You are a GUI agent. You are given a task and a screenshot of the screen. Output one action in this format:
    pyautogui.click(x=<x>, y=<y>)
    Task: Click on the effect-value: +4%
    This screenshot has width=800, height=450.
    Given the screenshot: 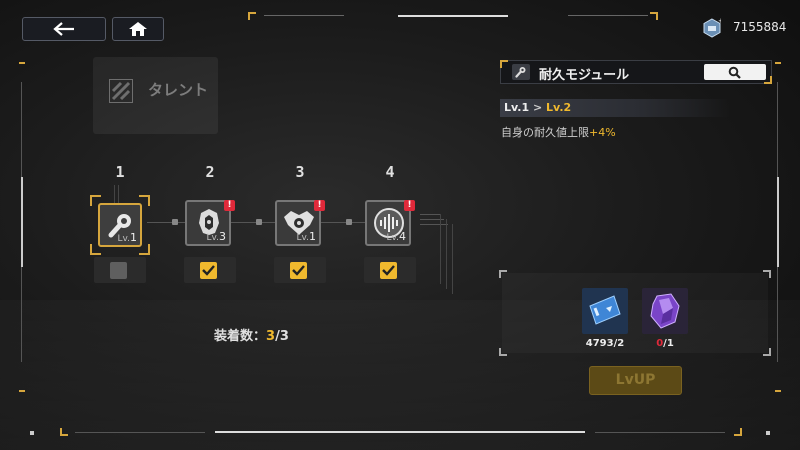 What is the action you would take?
    pyautogui.click(x=602, y=132)
    